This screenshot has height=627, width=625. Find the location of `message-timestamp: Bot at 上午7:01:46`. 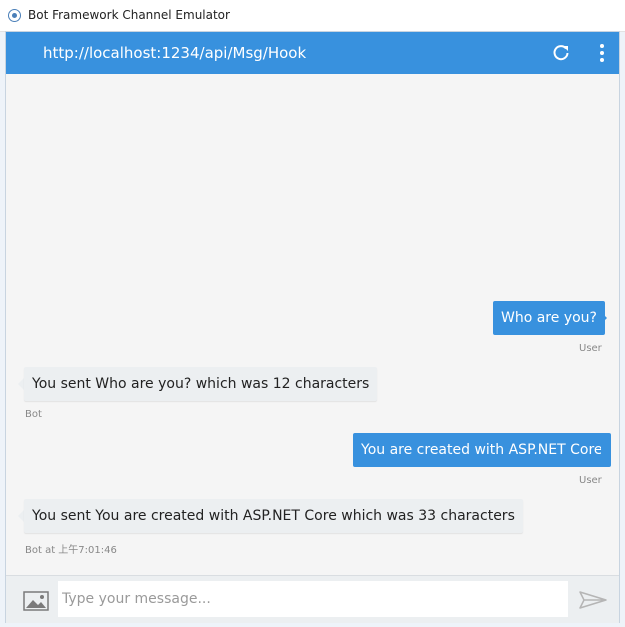

message-timestamp: Bot at 上午7:01:46 is located at coordinates (71, 550).